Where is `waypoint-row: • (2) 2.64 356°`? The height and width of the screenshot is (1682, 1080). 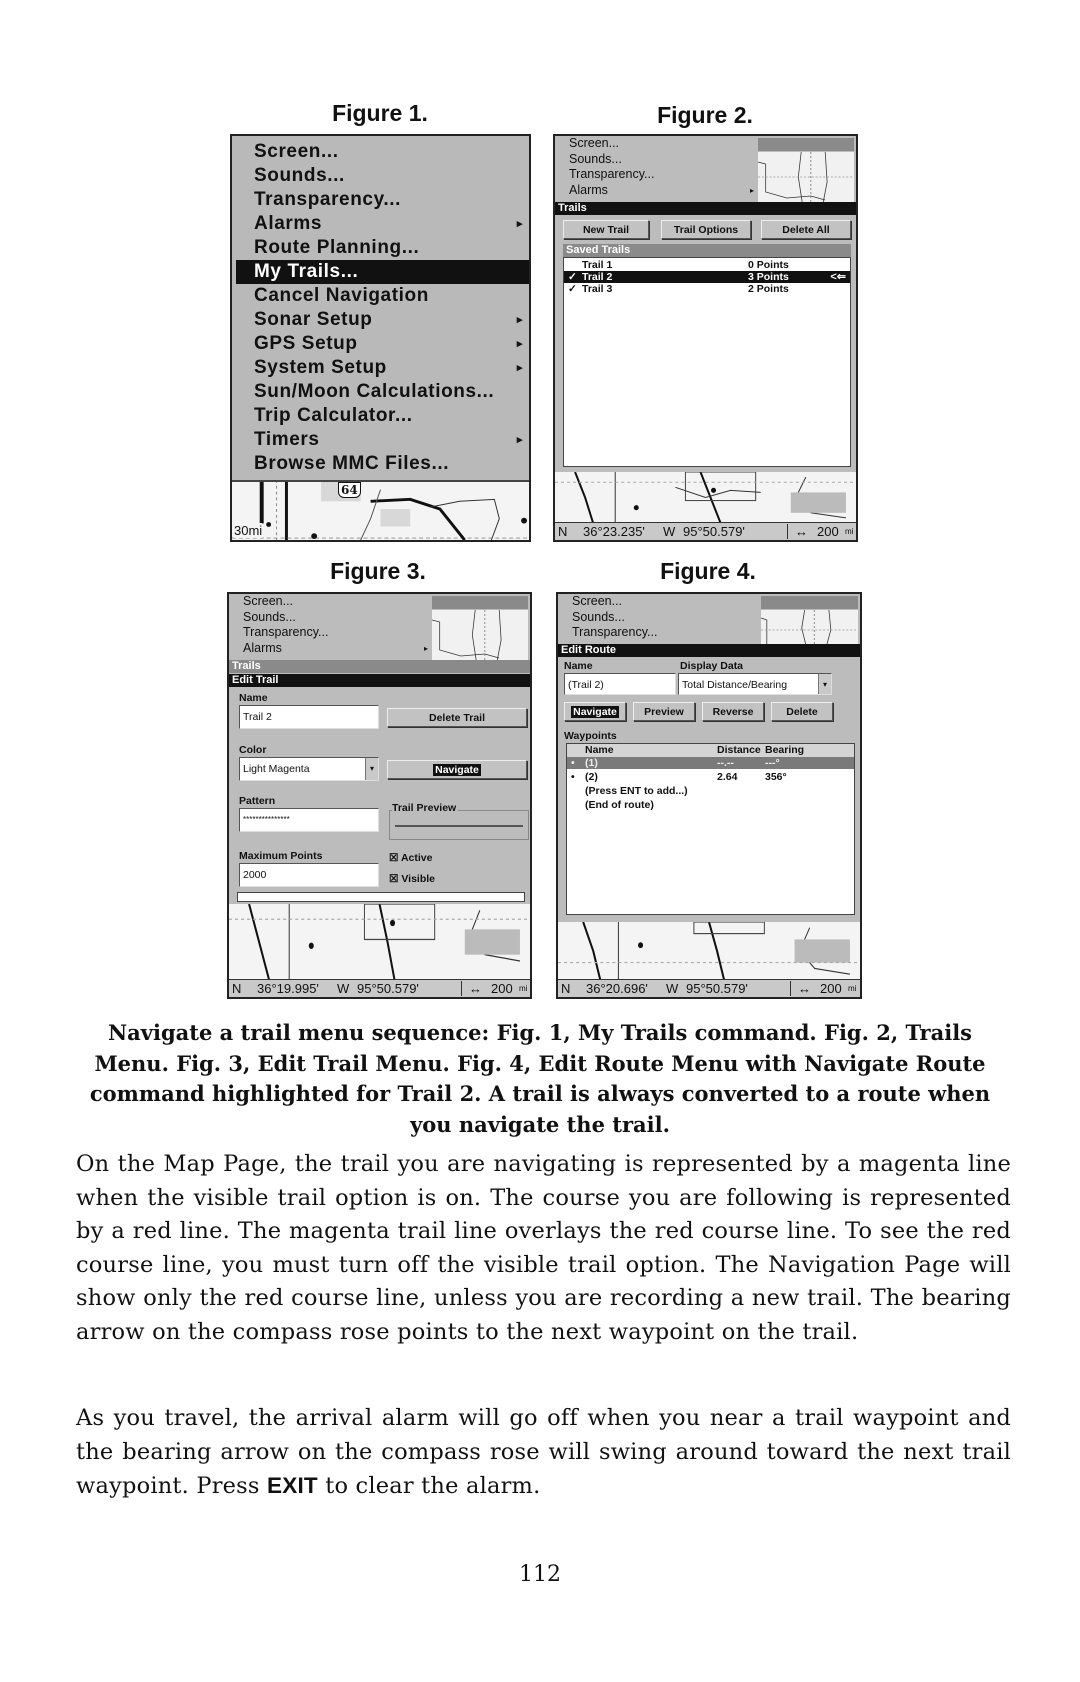 waypoint-row: • (2) 2.64 356° is located at coordinates (710, 777).